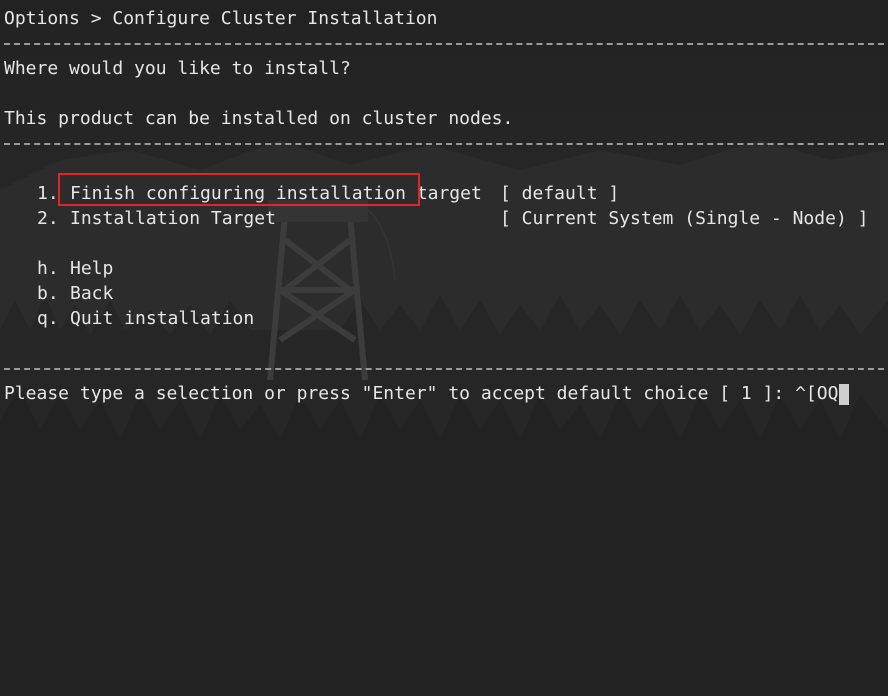 This screenshot has width=888, height=696. I want to click on highlight-annotation, so click(239, 189).